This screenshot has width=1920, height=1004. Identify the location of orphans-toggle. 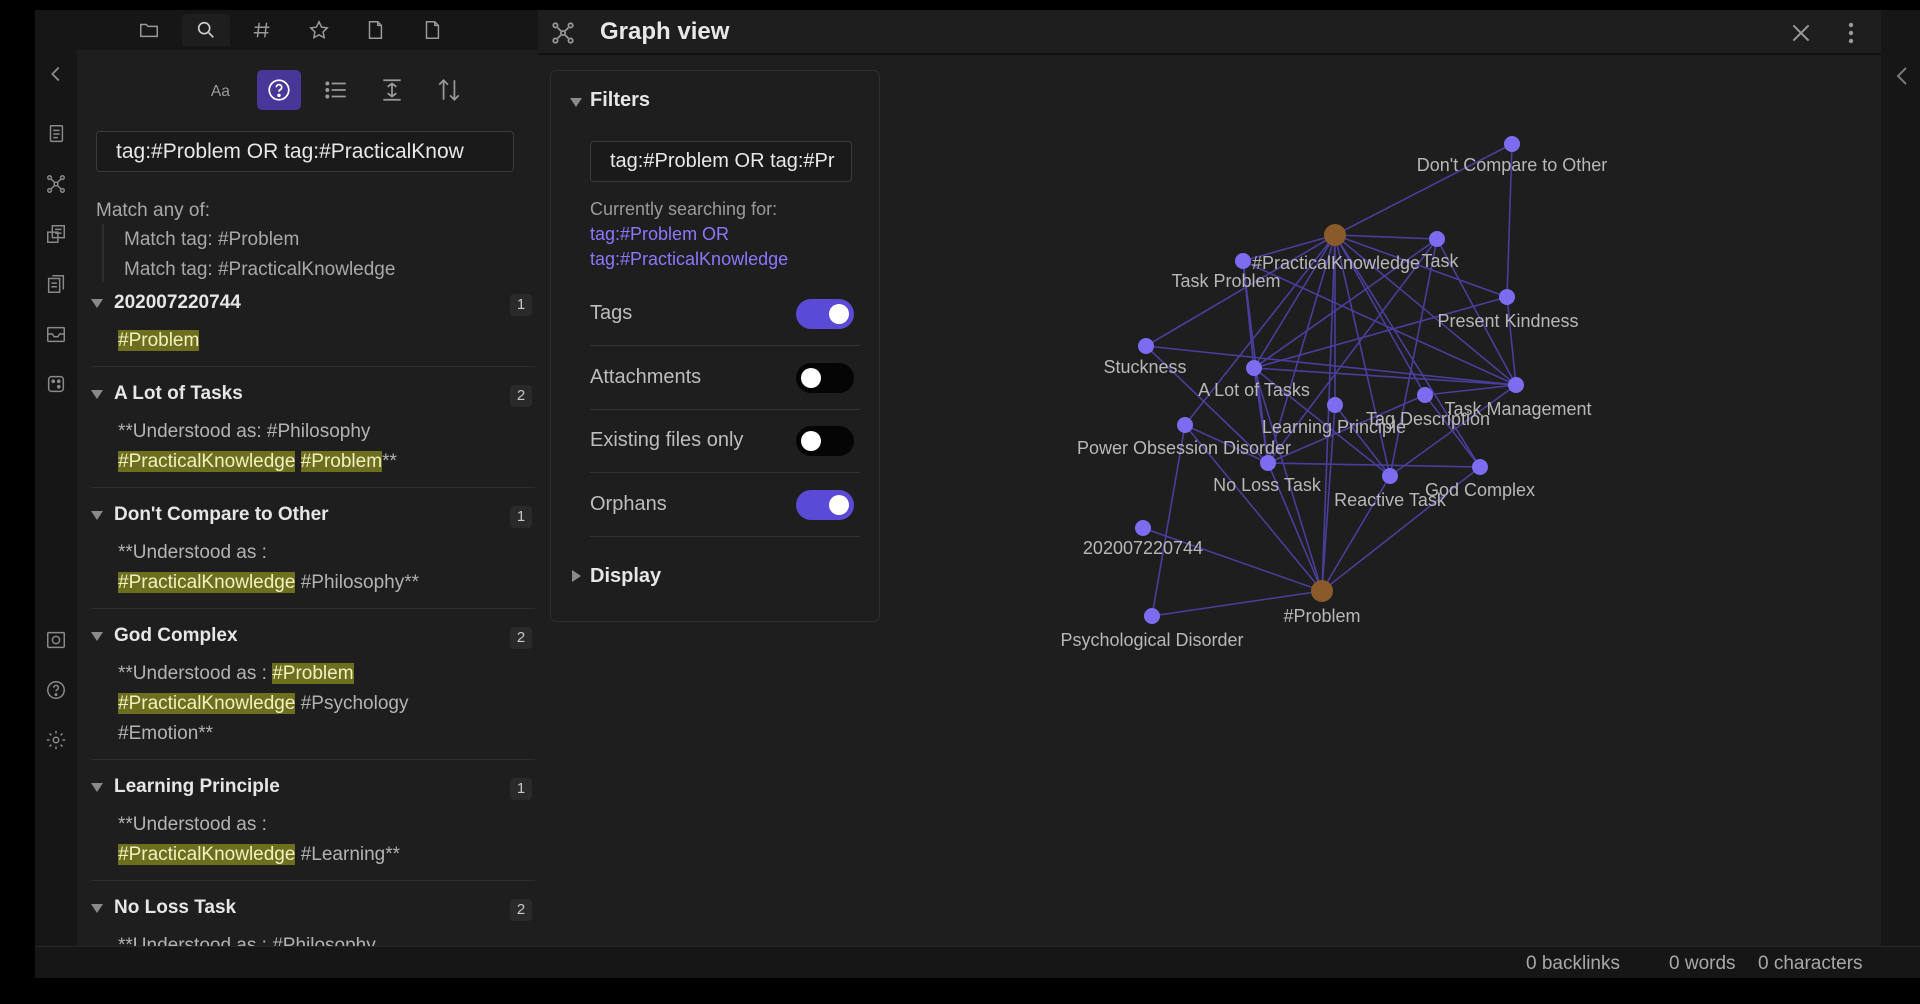
(825, 505).